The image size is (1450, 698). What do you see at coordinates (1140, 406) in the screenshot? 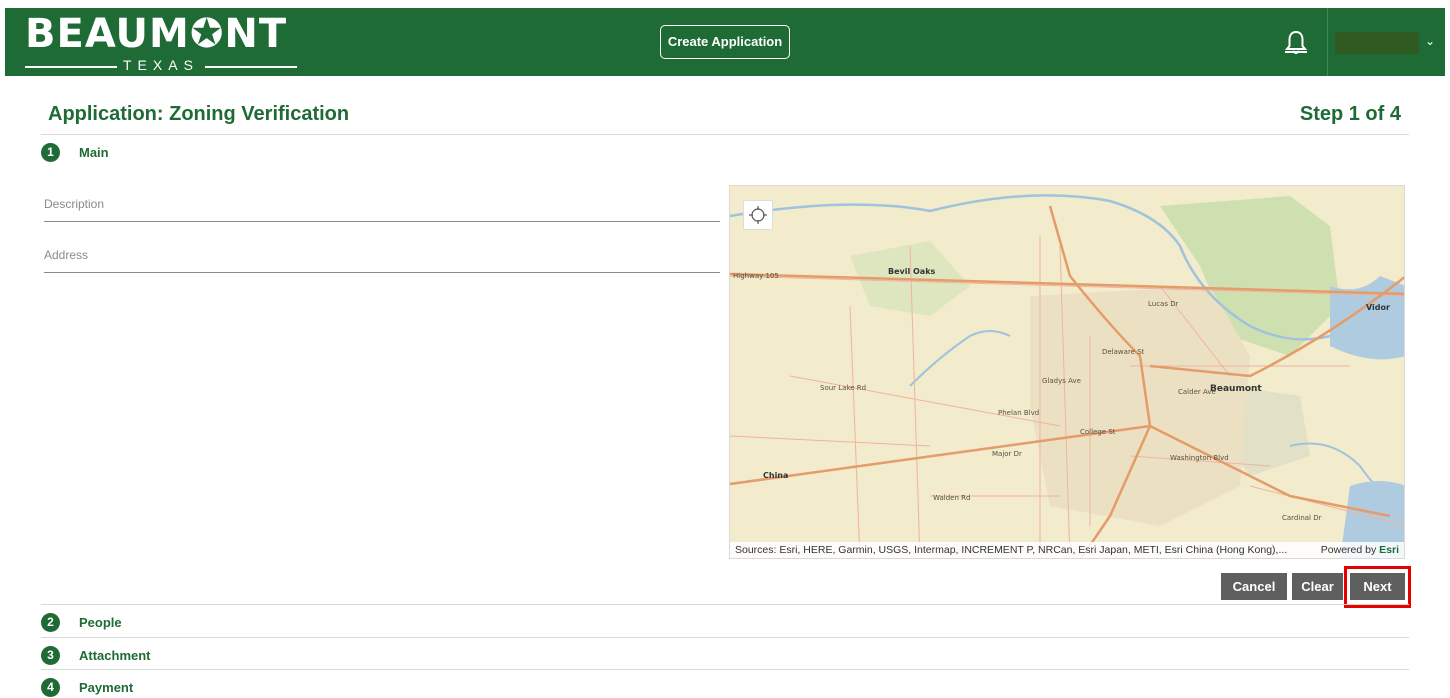
I see `map-urban-area` at bounding box center [1140, 406].